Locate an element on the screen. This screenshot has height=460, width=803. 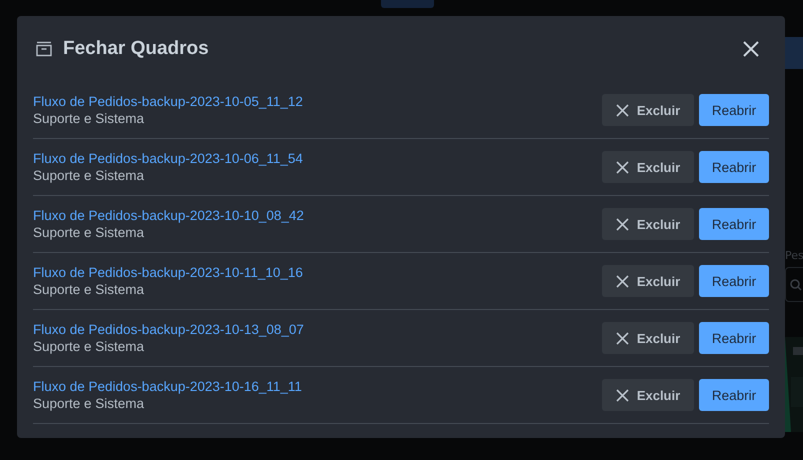
board-link: Fluxo de Pedidos-backup-2023-10-11_10_16 is located at coordinates (168, 272).